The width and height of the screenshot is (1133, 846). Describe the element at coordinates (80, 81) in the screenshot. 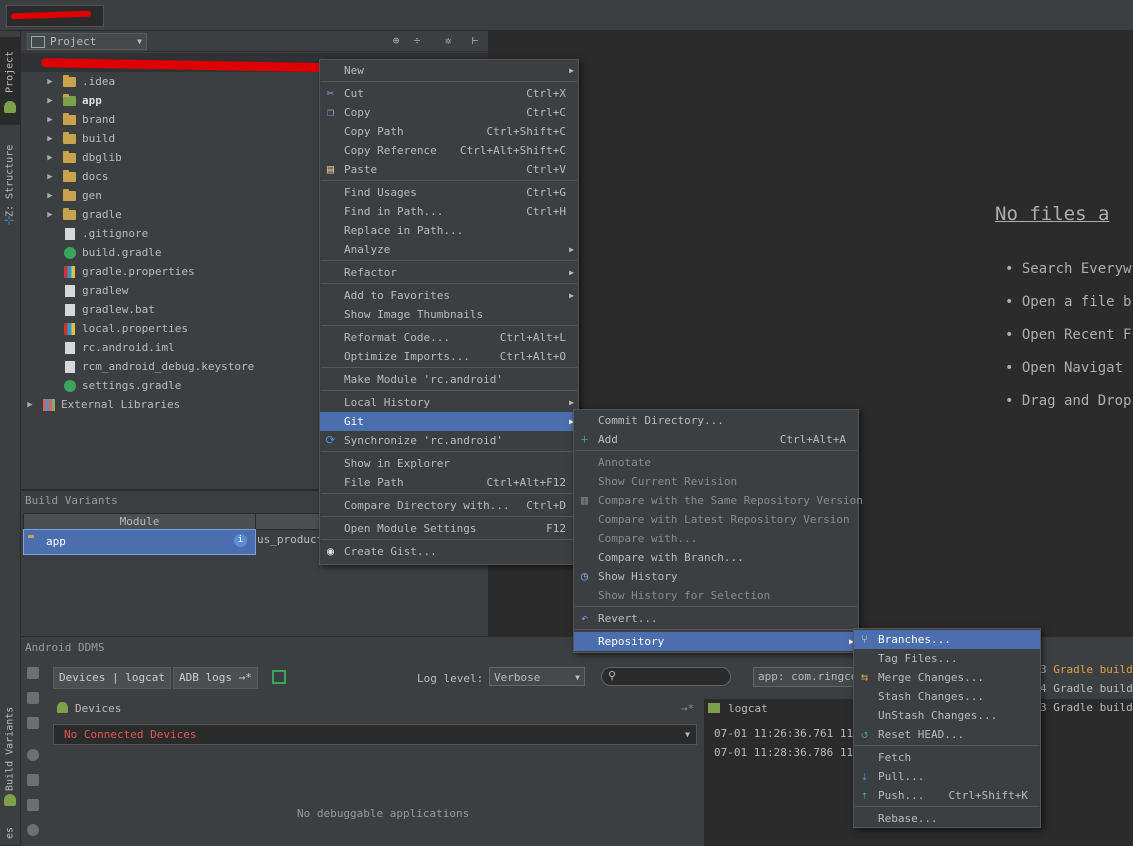

I see `tree-item-idea: ▶ .idea` at that location.